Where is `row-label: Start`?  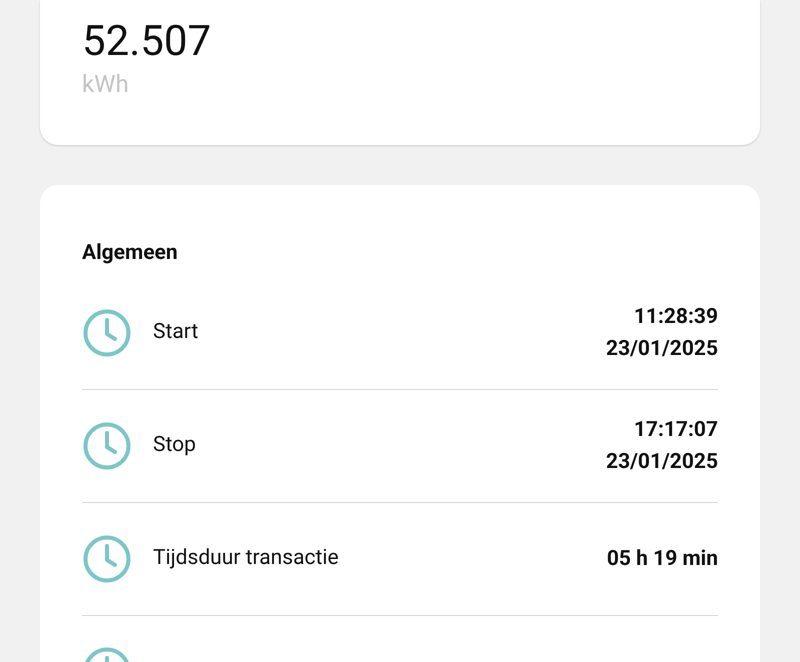
row-label: Start is located at coordinates (175, 332).